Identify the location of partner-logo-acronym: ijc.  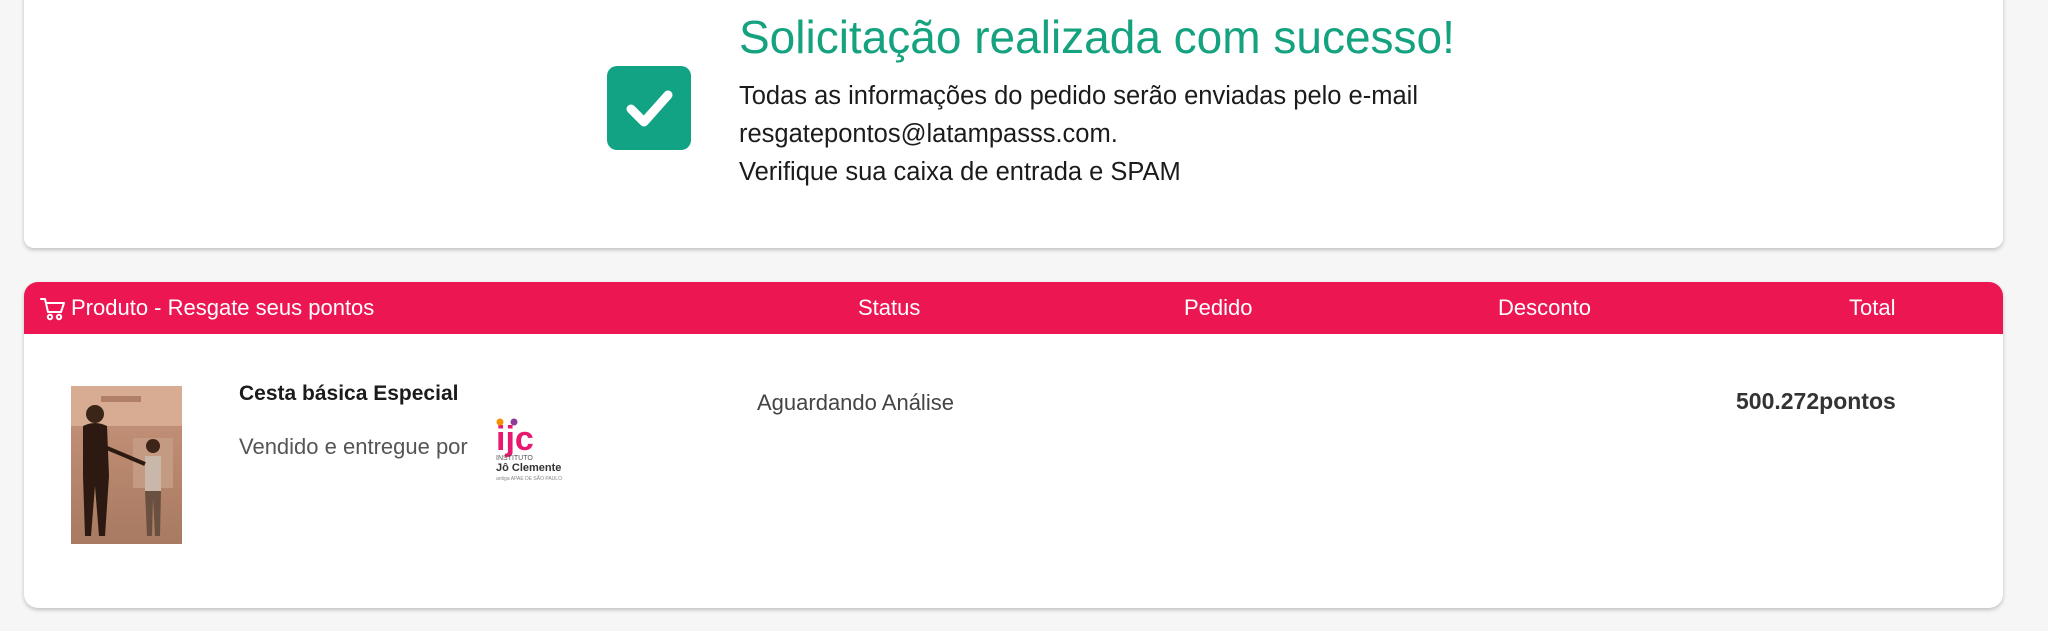
(515, 439).